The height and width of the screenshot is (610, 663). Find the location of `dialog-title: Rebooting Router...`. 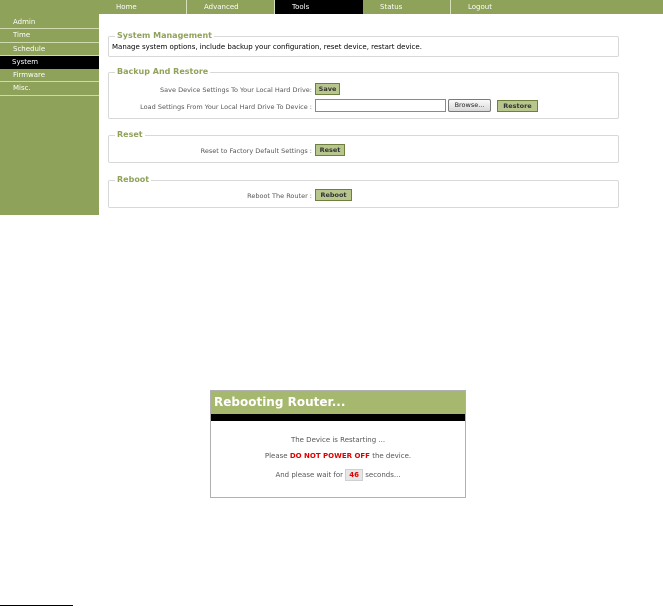

dialog-title: Rebooting Router... is located at coordinates (338, 402).